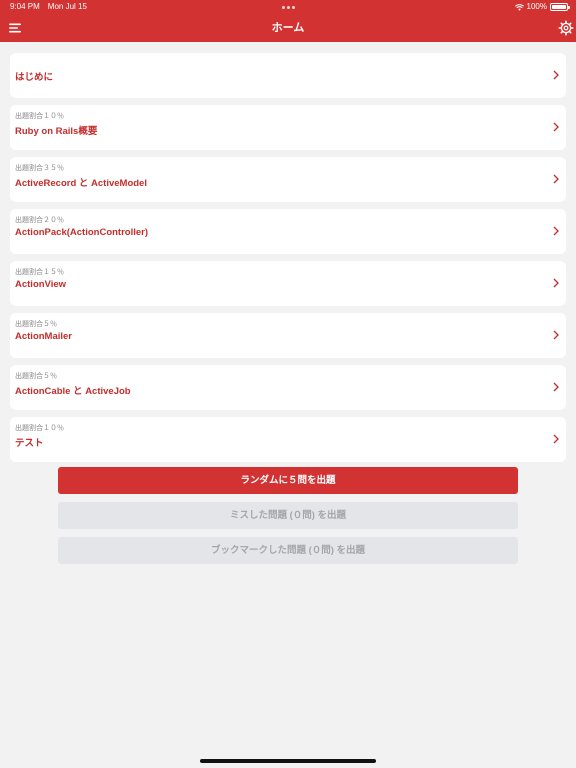 The width and height of the screenshot is (576, 768). Describe the element at coordinates (560, 7) in the screenshot. I see `battery-icon` at that location.